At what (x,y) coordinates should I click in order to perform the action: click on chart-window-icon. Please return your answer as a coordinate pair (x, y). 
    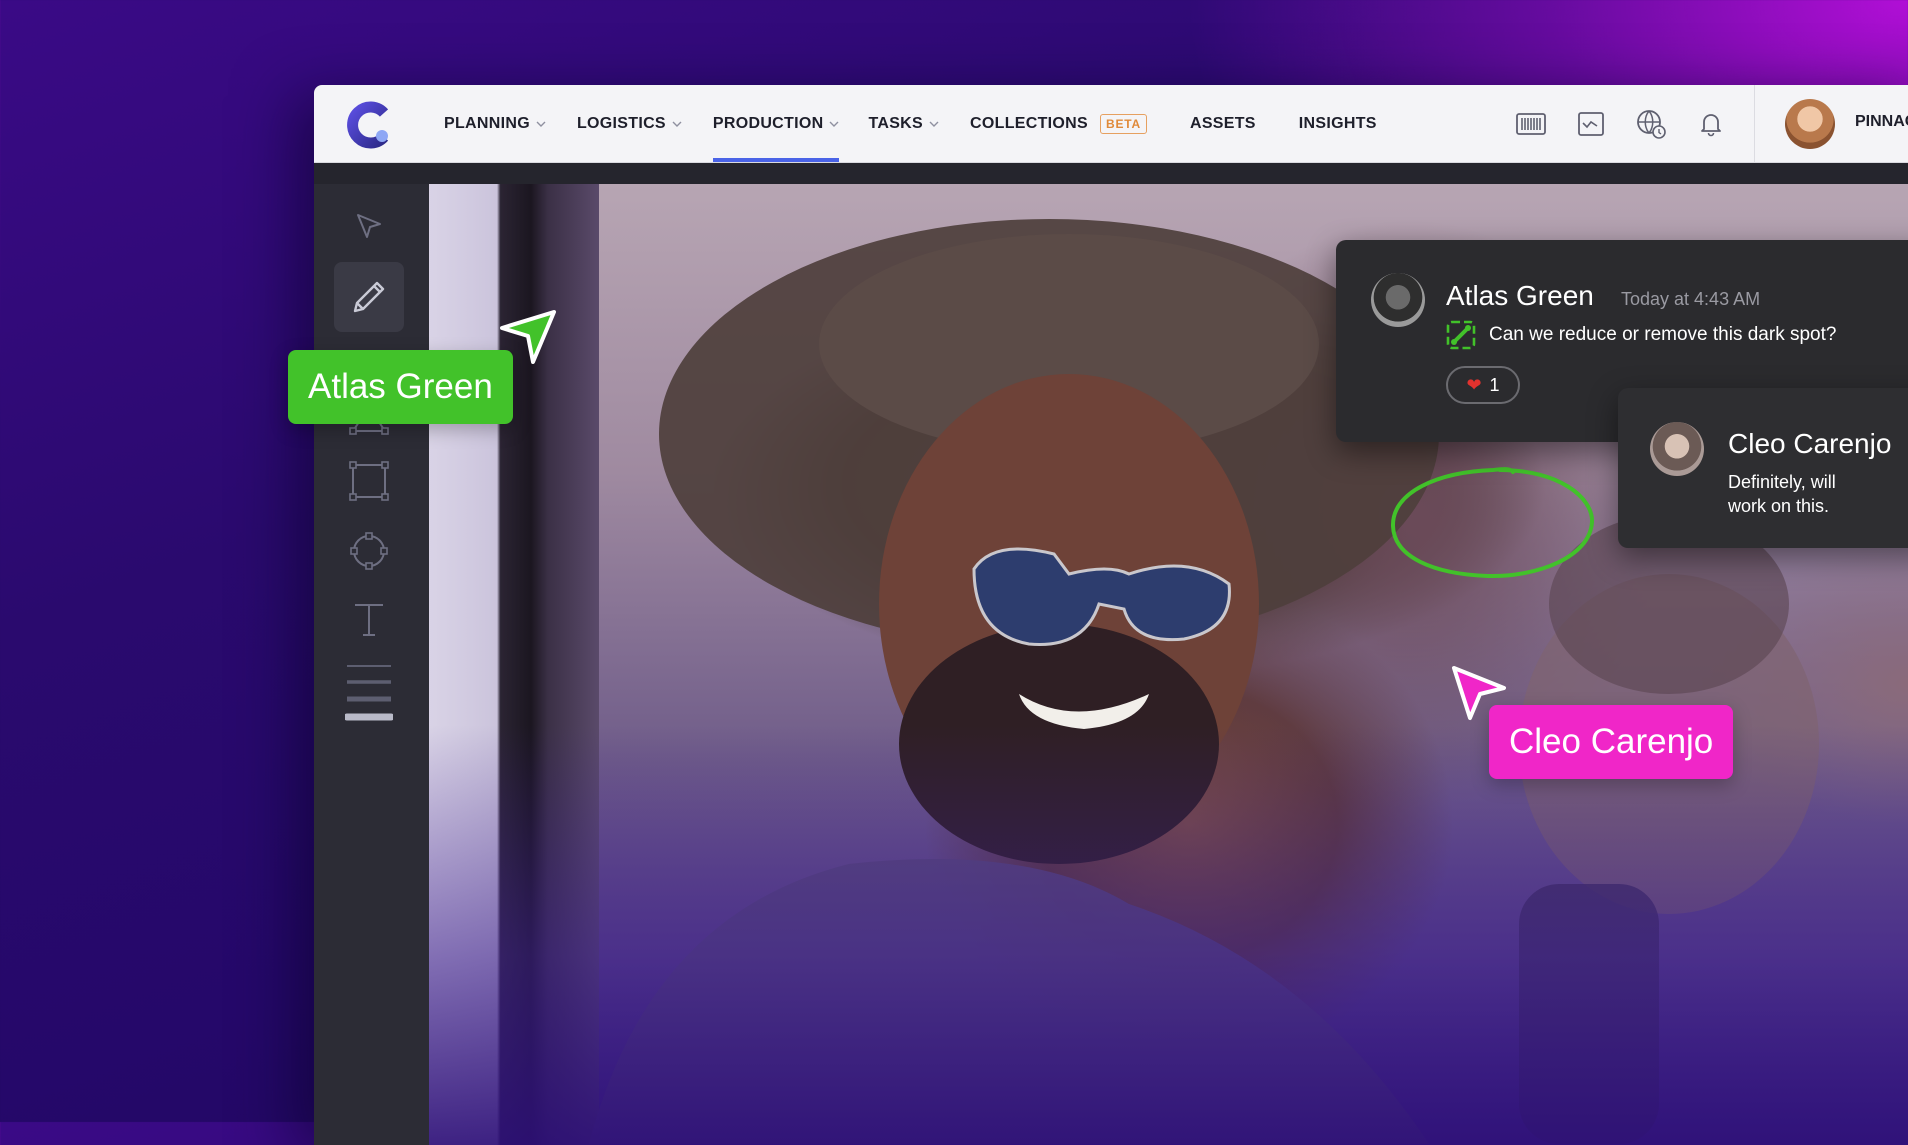
    Looking at the image, I should click on (1591, 124).